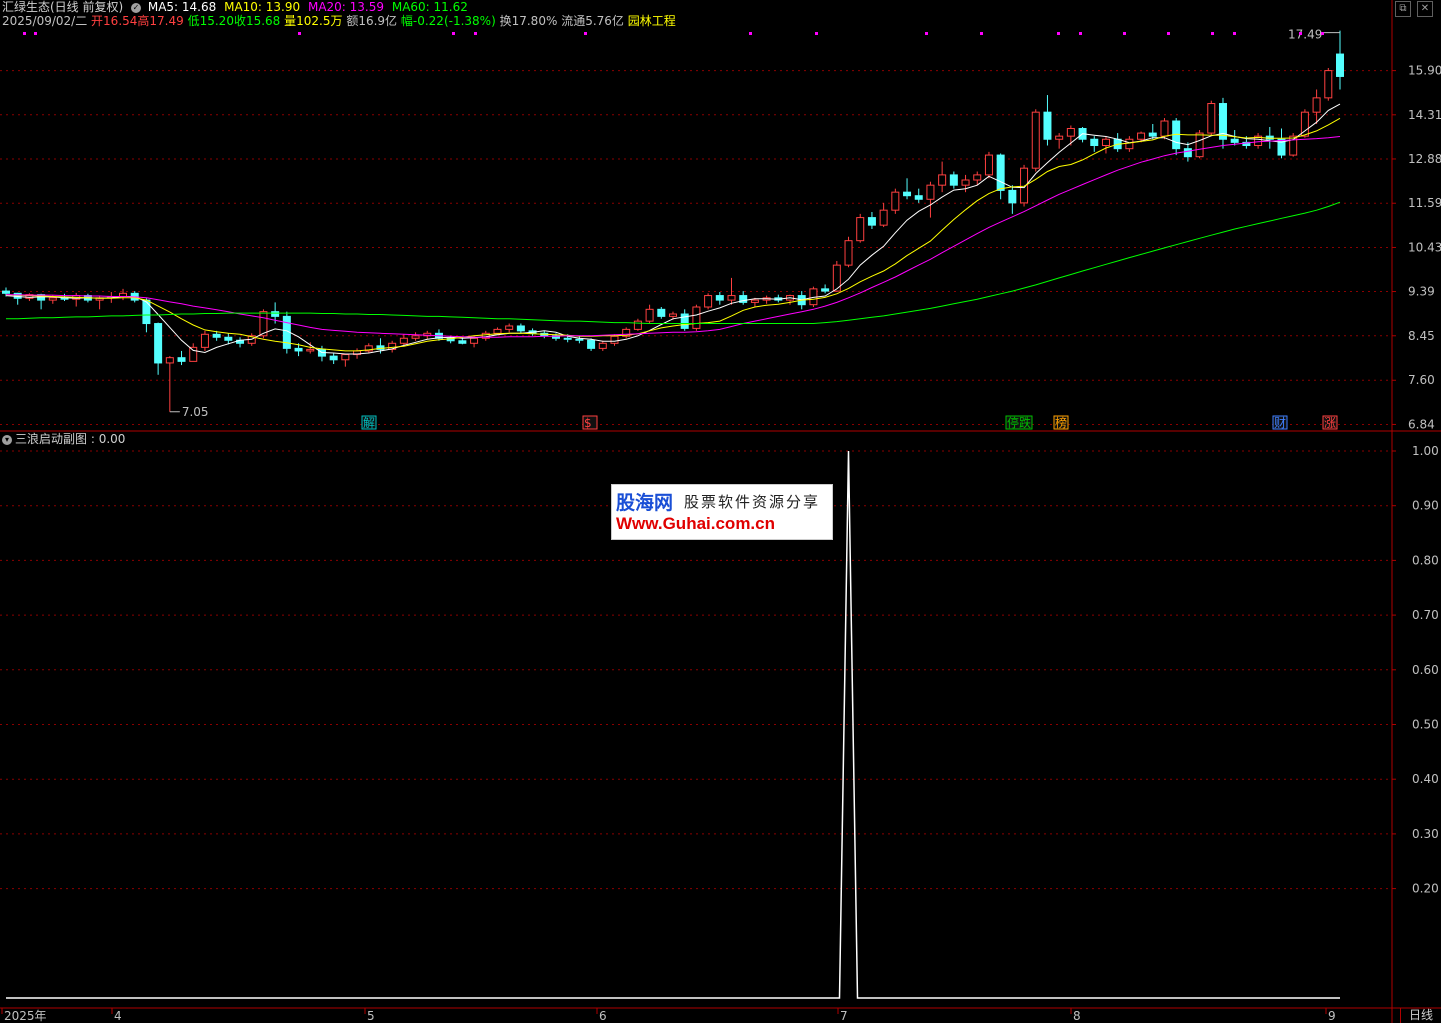 Image resolution: width=1441 pixels, height=1023 pixels. I want to click on stock-name: 汇绿生态(日线 前复权), so click(62, 7).